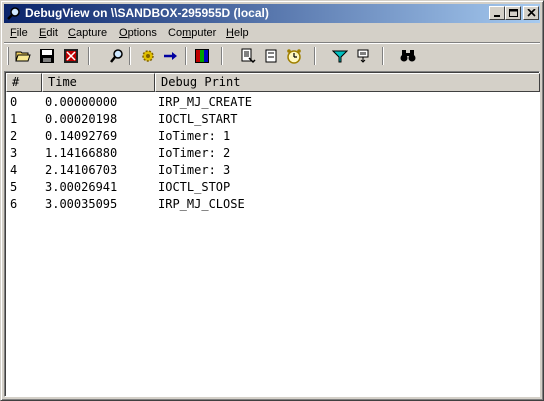 The height and width of the screenshot is (401, 544). Describe the element at coordinates (272, 13) in the screenshot. I see `title-bar: DebugView on \\SANDBOX-295955D (local)` at that location.